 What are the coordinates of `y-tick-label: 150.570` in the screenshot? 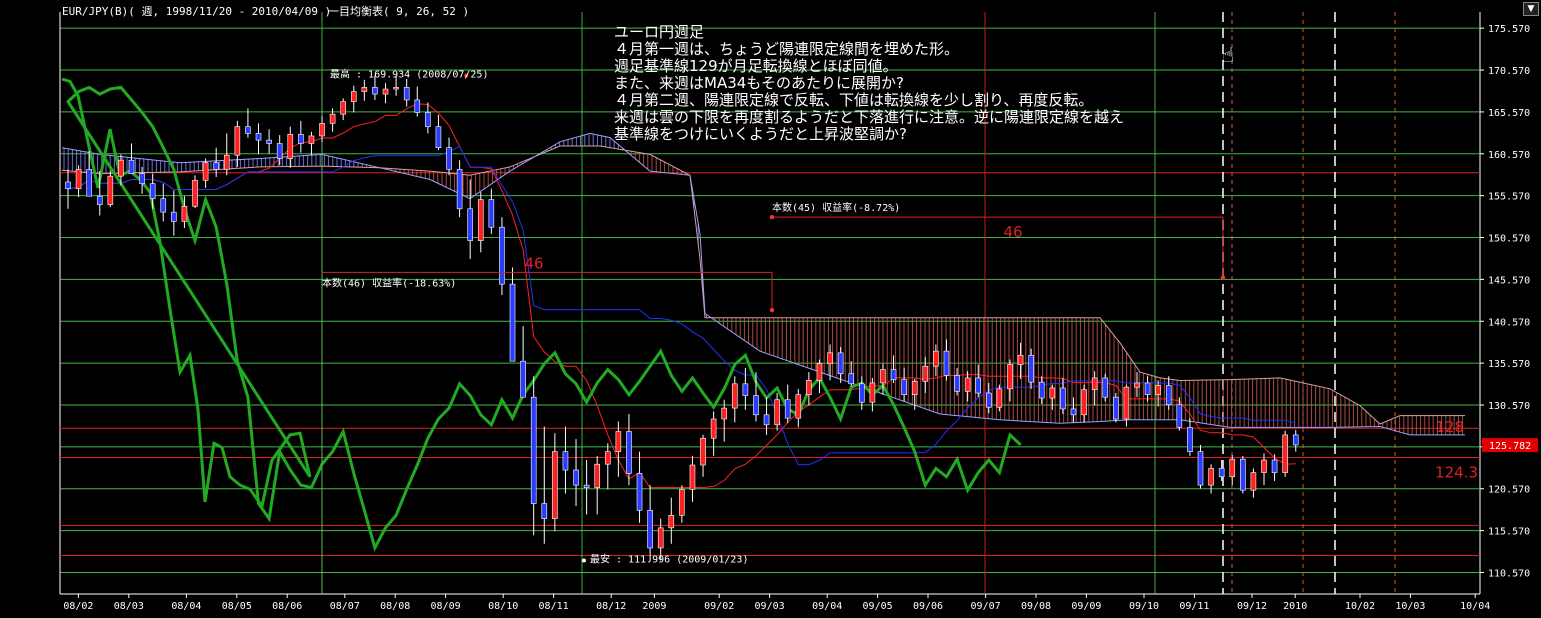 It's located at (1509, 239).